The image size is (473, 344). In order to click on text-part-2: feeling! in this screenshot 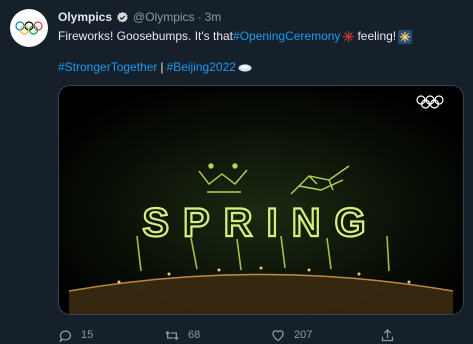, I will do `click(377, 36)`.